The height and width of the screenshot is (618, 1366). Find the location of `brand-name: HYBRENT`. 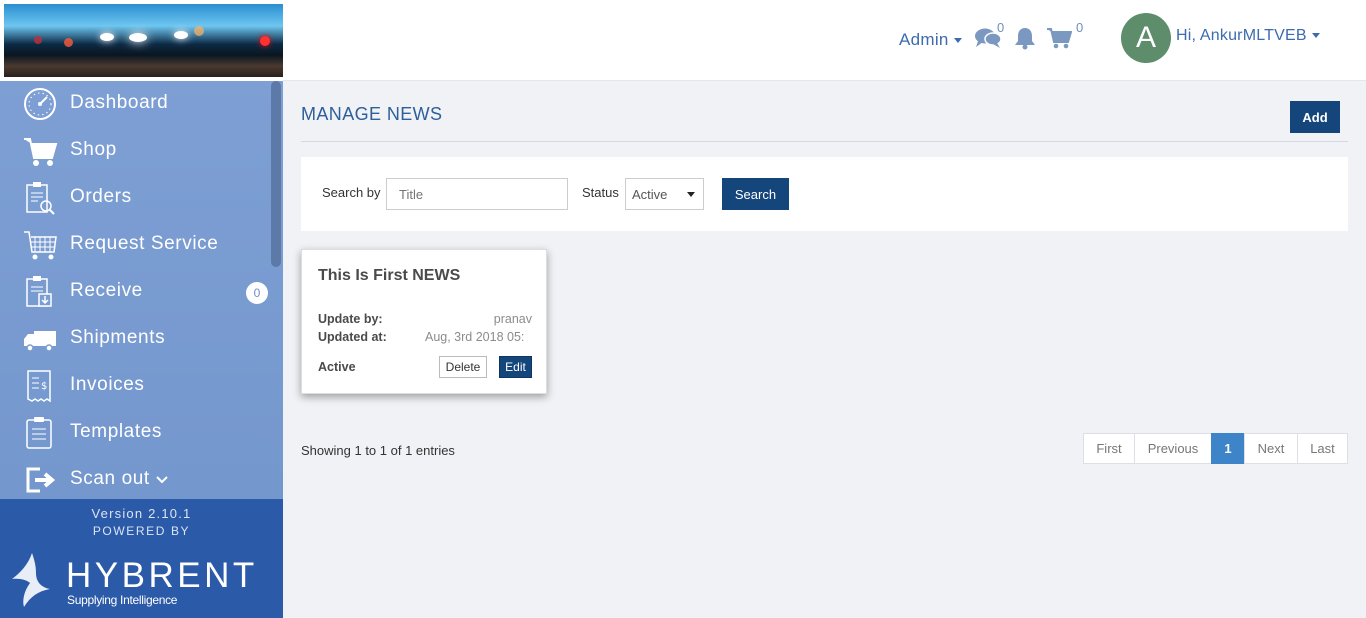

brand-name: HYBRENT is located at coordinates (162, 575).